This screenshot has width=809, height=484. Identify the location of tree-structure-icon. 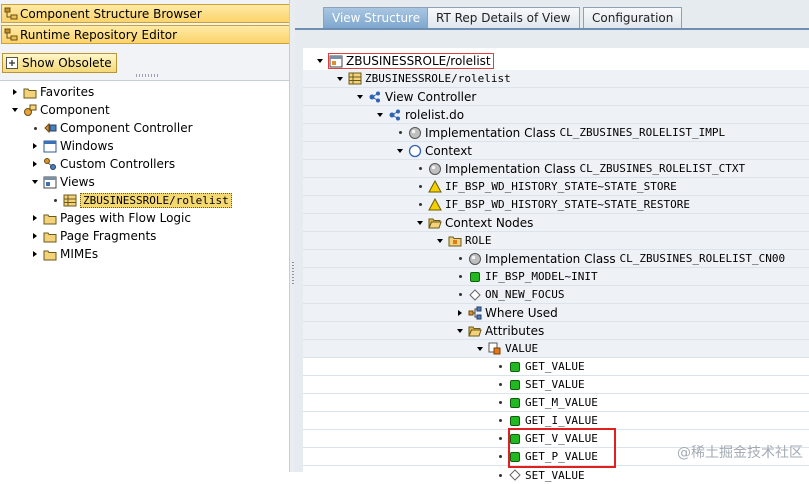
(11, 14).